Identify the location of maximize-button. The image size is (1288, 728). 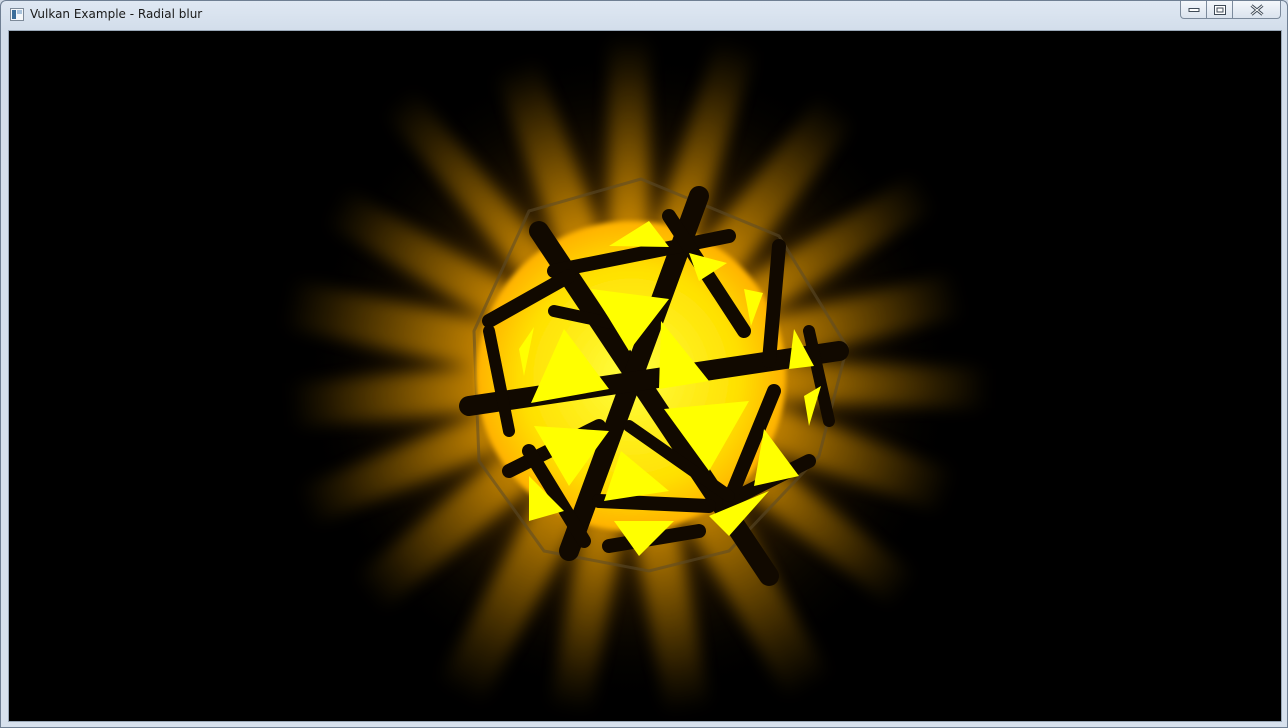
(1220, 10).